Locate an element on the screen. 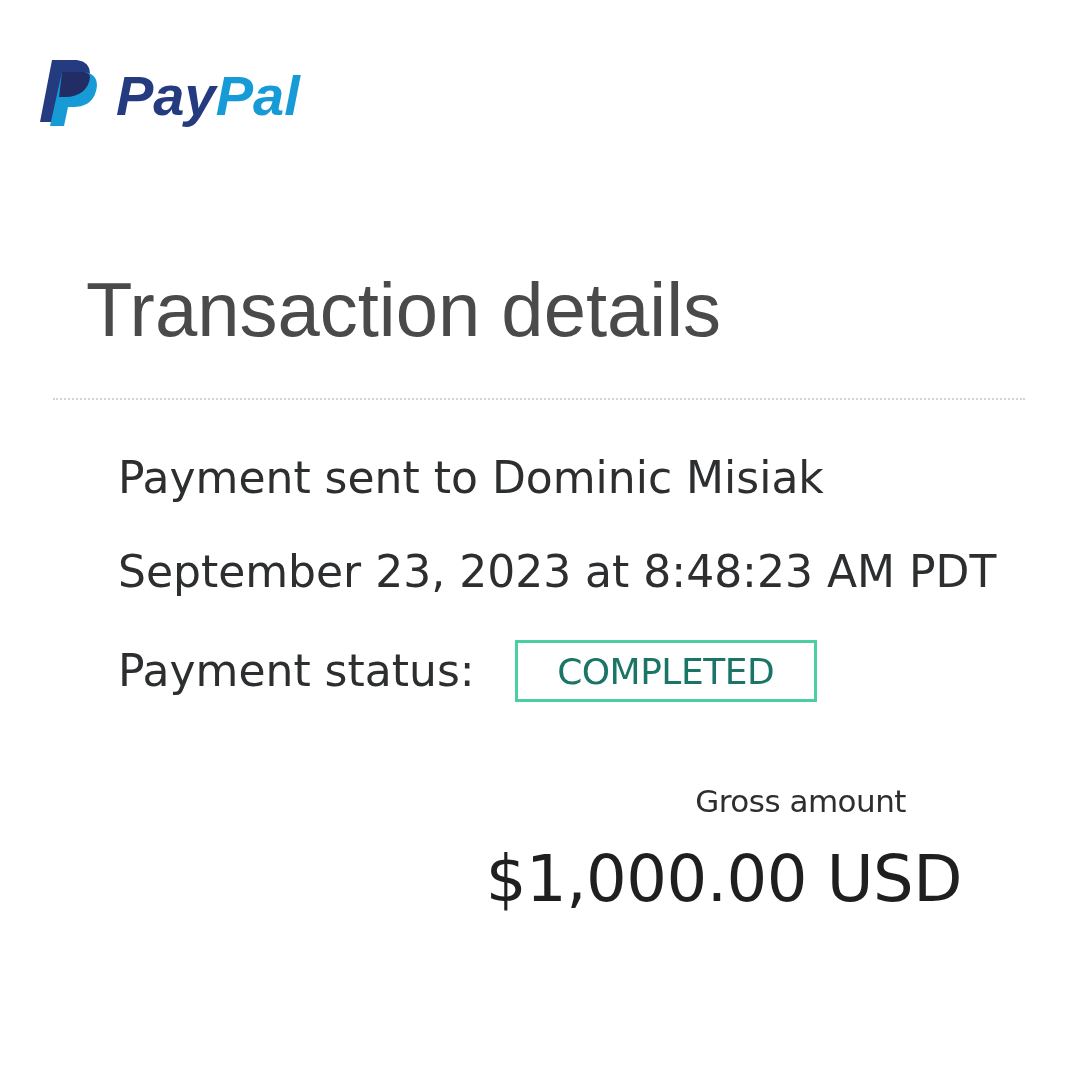 The height and width of the screenshot is (1080, 1080). amount-value: $1,000.00 USD is located at coordinates (723, 879).